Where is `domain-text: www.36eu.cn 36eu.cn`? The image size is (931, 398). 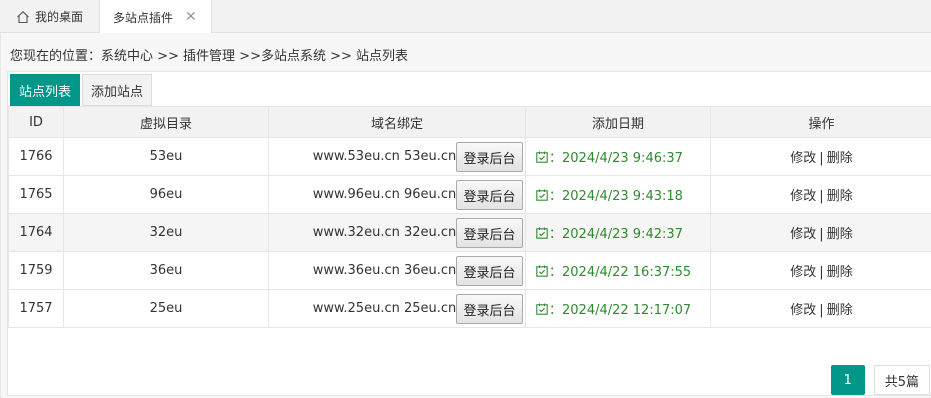
domain-text: www.36eu.cn 36eu.cn is located at coordinates (384, 270).